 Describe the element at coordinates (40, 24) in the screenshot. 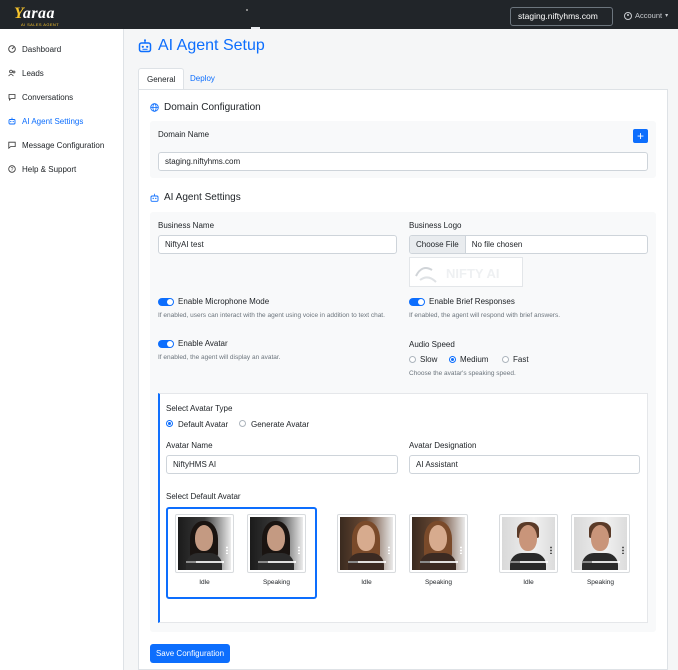

I see `logo-subtext: AI SALES AGENT` at that location.